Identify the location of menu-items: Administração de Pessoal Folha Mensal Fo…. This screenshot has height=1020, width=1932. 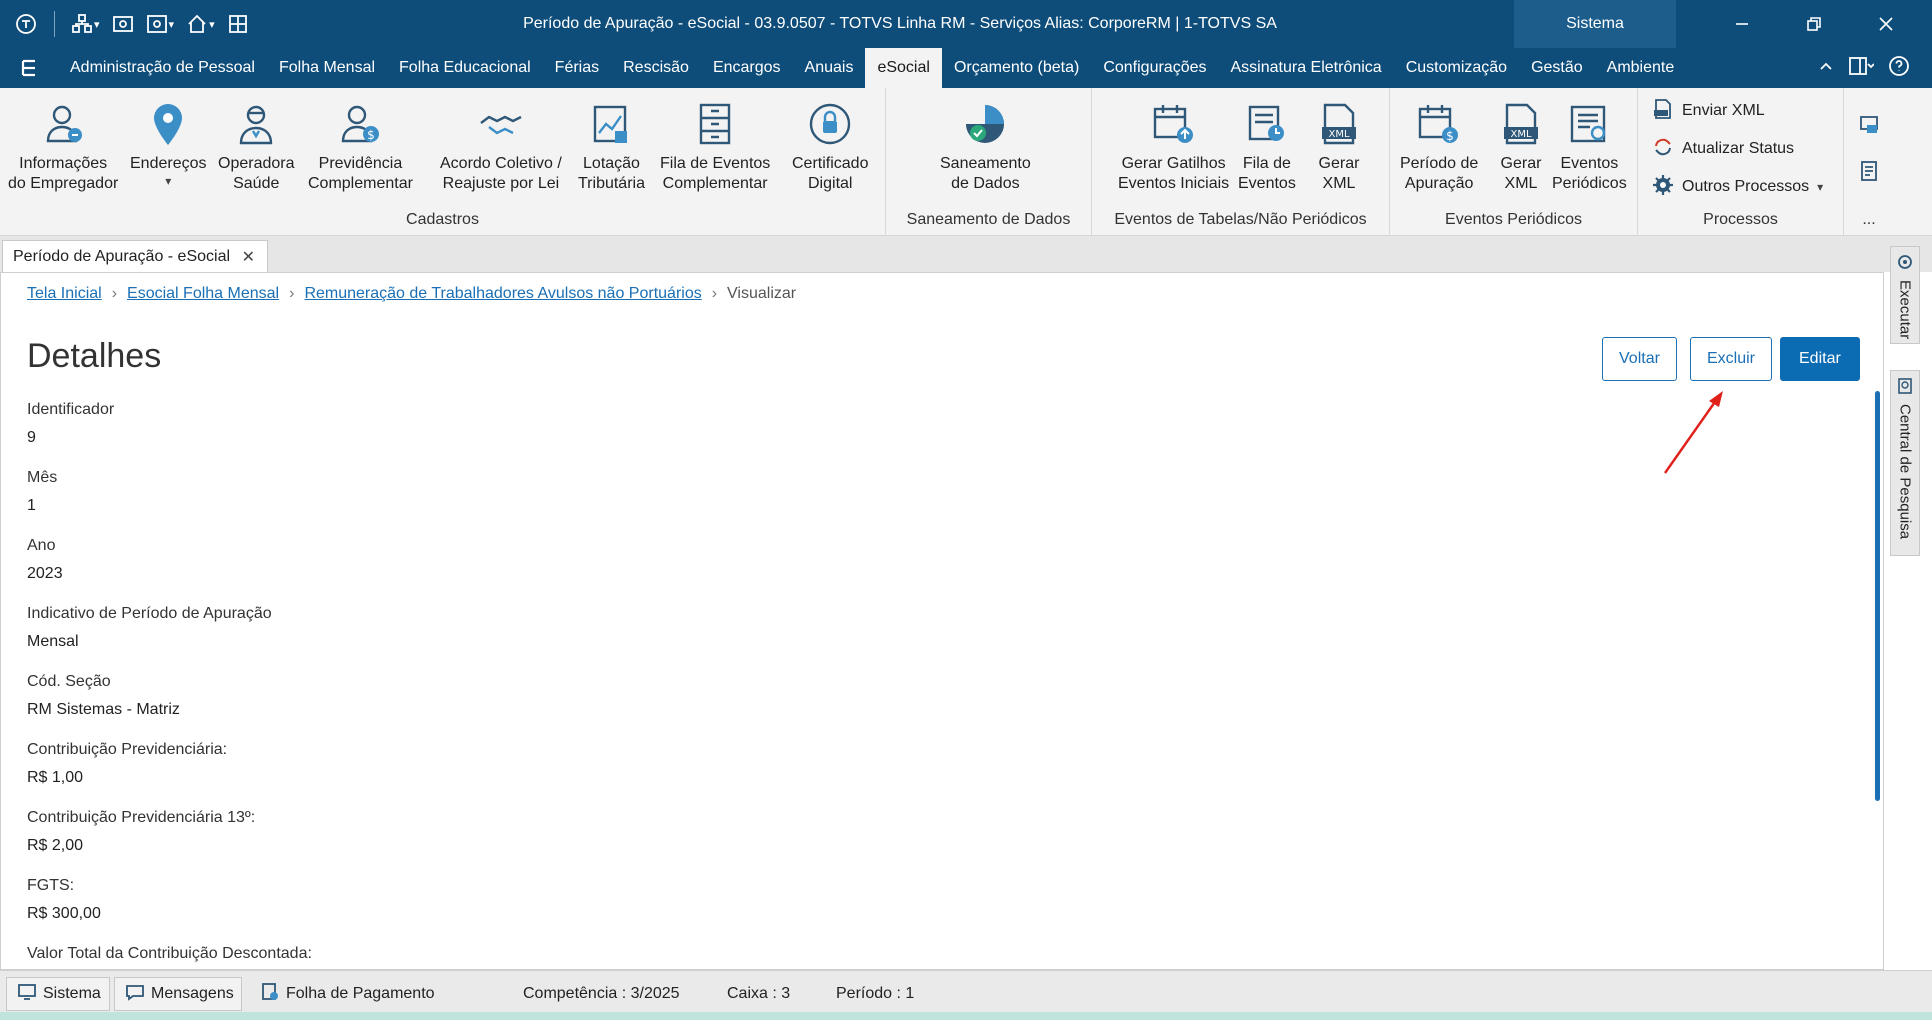
(872, 68).